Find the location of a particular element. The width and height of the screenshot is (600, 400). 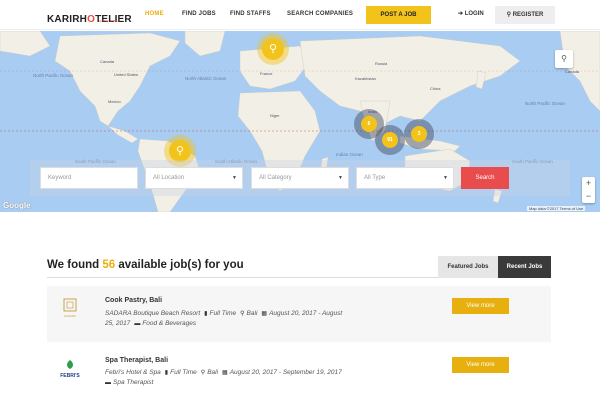

map-marker-europe: ⚲ is located at coordinates (273, 49).